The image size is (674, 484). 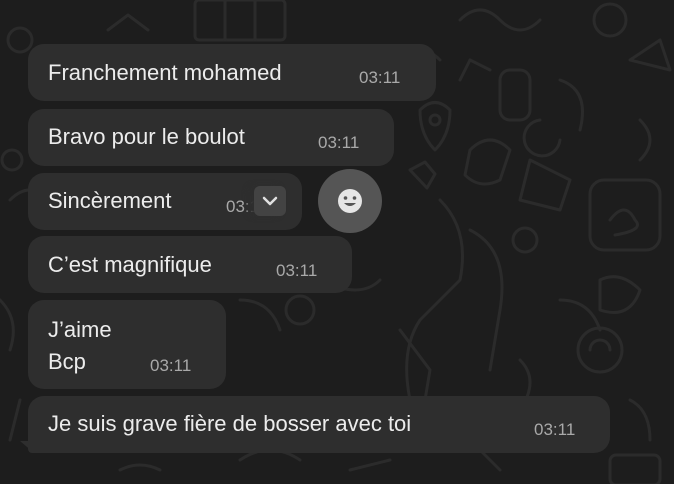 What do you see at coordinates (130, 264) in the screenshot?
I see `message-text: C’est magnifique` at bounding box center [130, 264].